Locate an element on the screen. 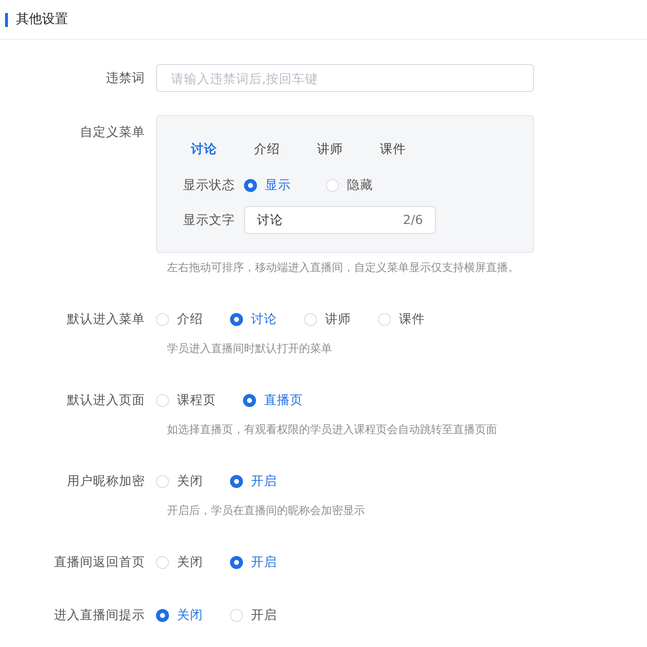 Image resolution: width=647 pixels, height=647 pixels. menu-tab: 介绍 is located at coordinates (285, 149).